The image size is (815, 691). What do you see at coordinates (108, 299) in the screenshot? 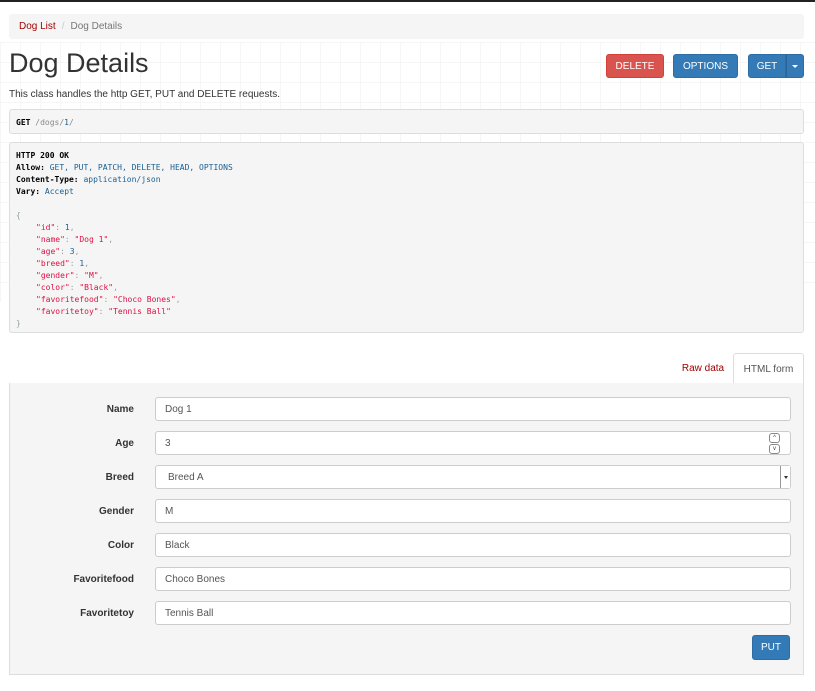
I see `json-line: "favoritefood": "Choco Bones",` at bounding box center [108, 299].